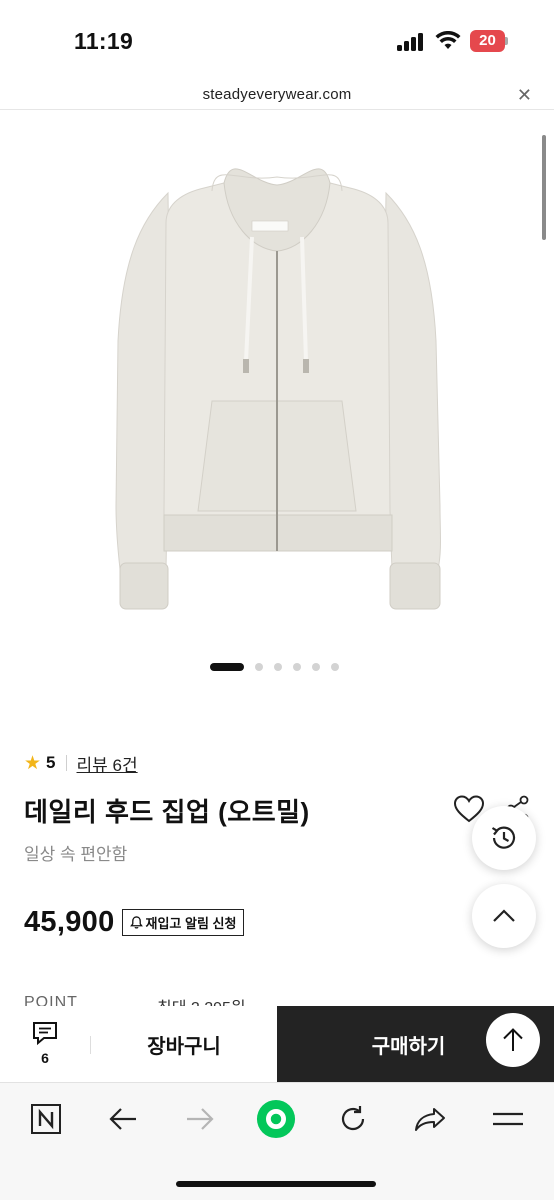 Image resolution: width=554 pixels, height=1200 pixels. I want to click on battery-tip, so click(506, 41).